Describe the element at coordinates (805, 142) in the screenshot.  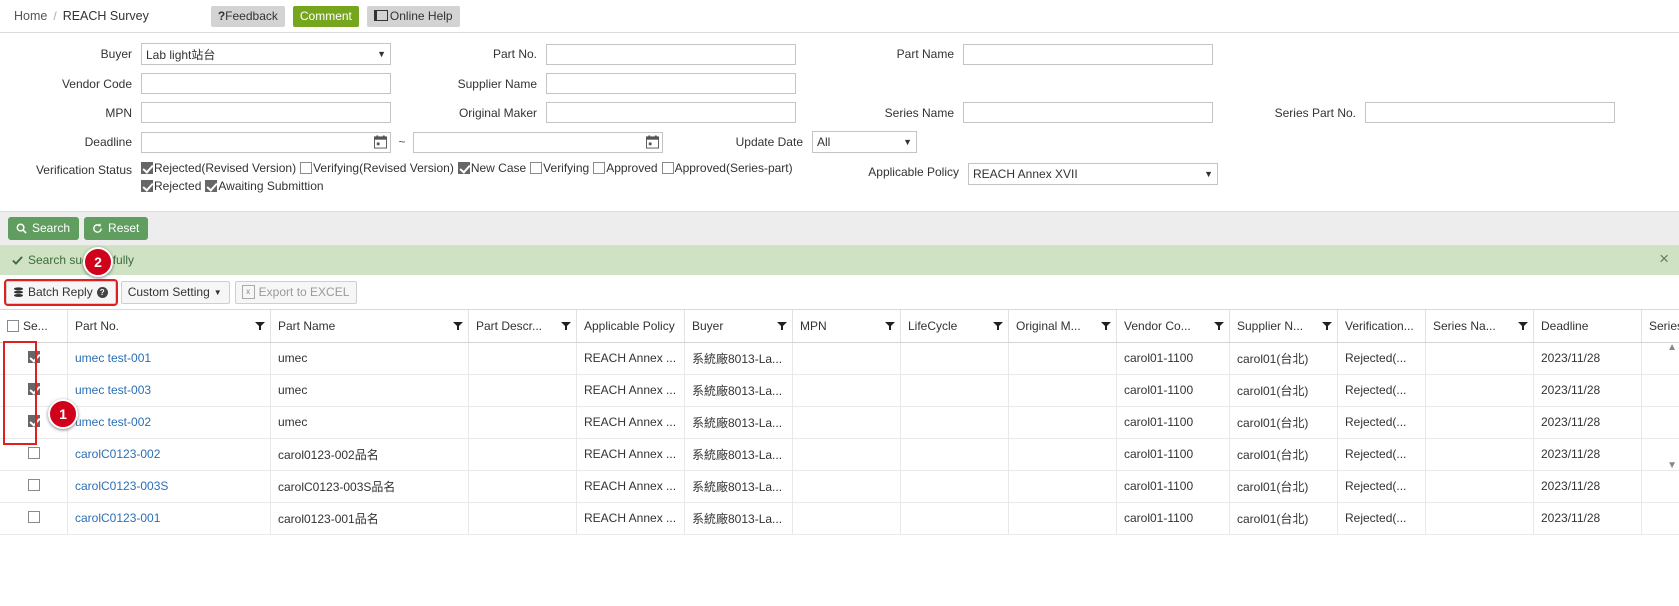
I see `update-date-field: Update Date All ▼` at that location.